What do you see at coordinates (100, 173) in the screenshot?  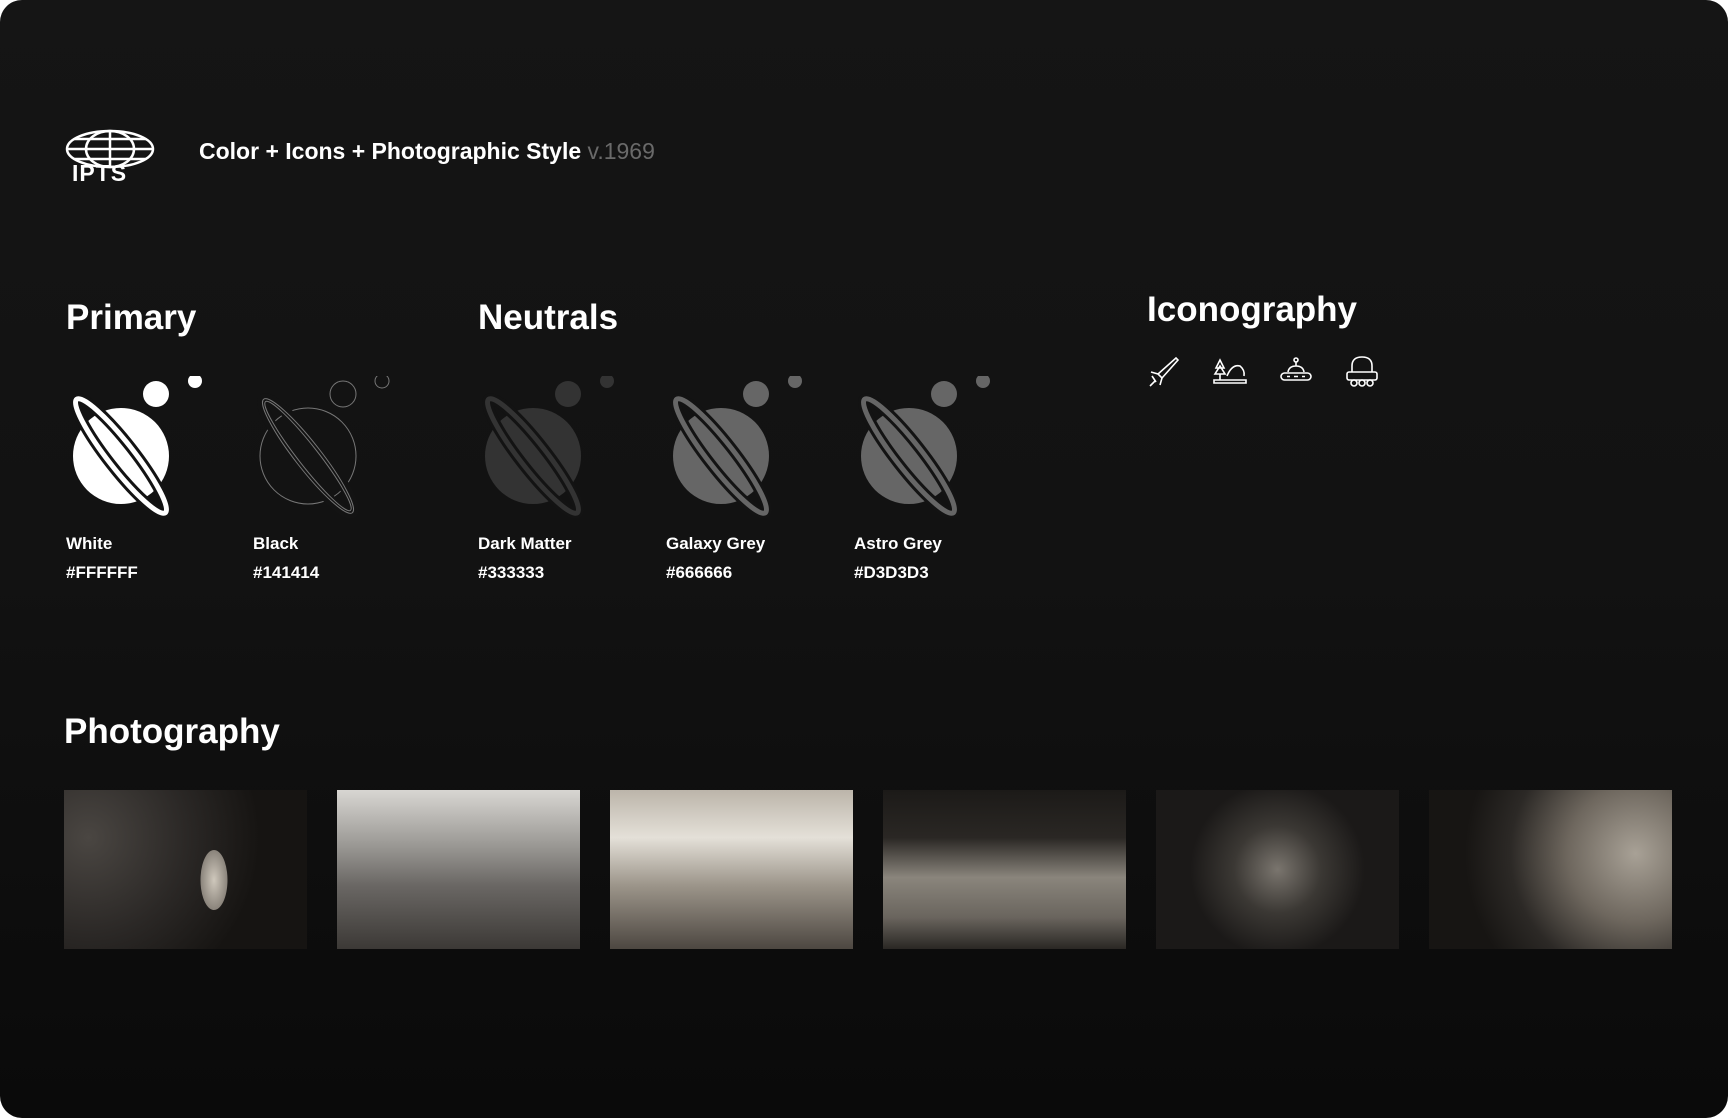 I see `logo-text: IPTS` at bounding box center [100, 173].